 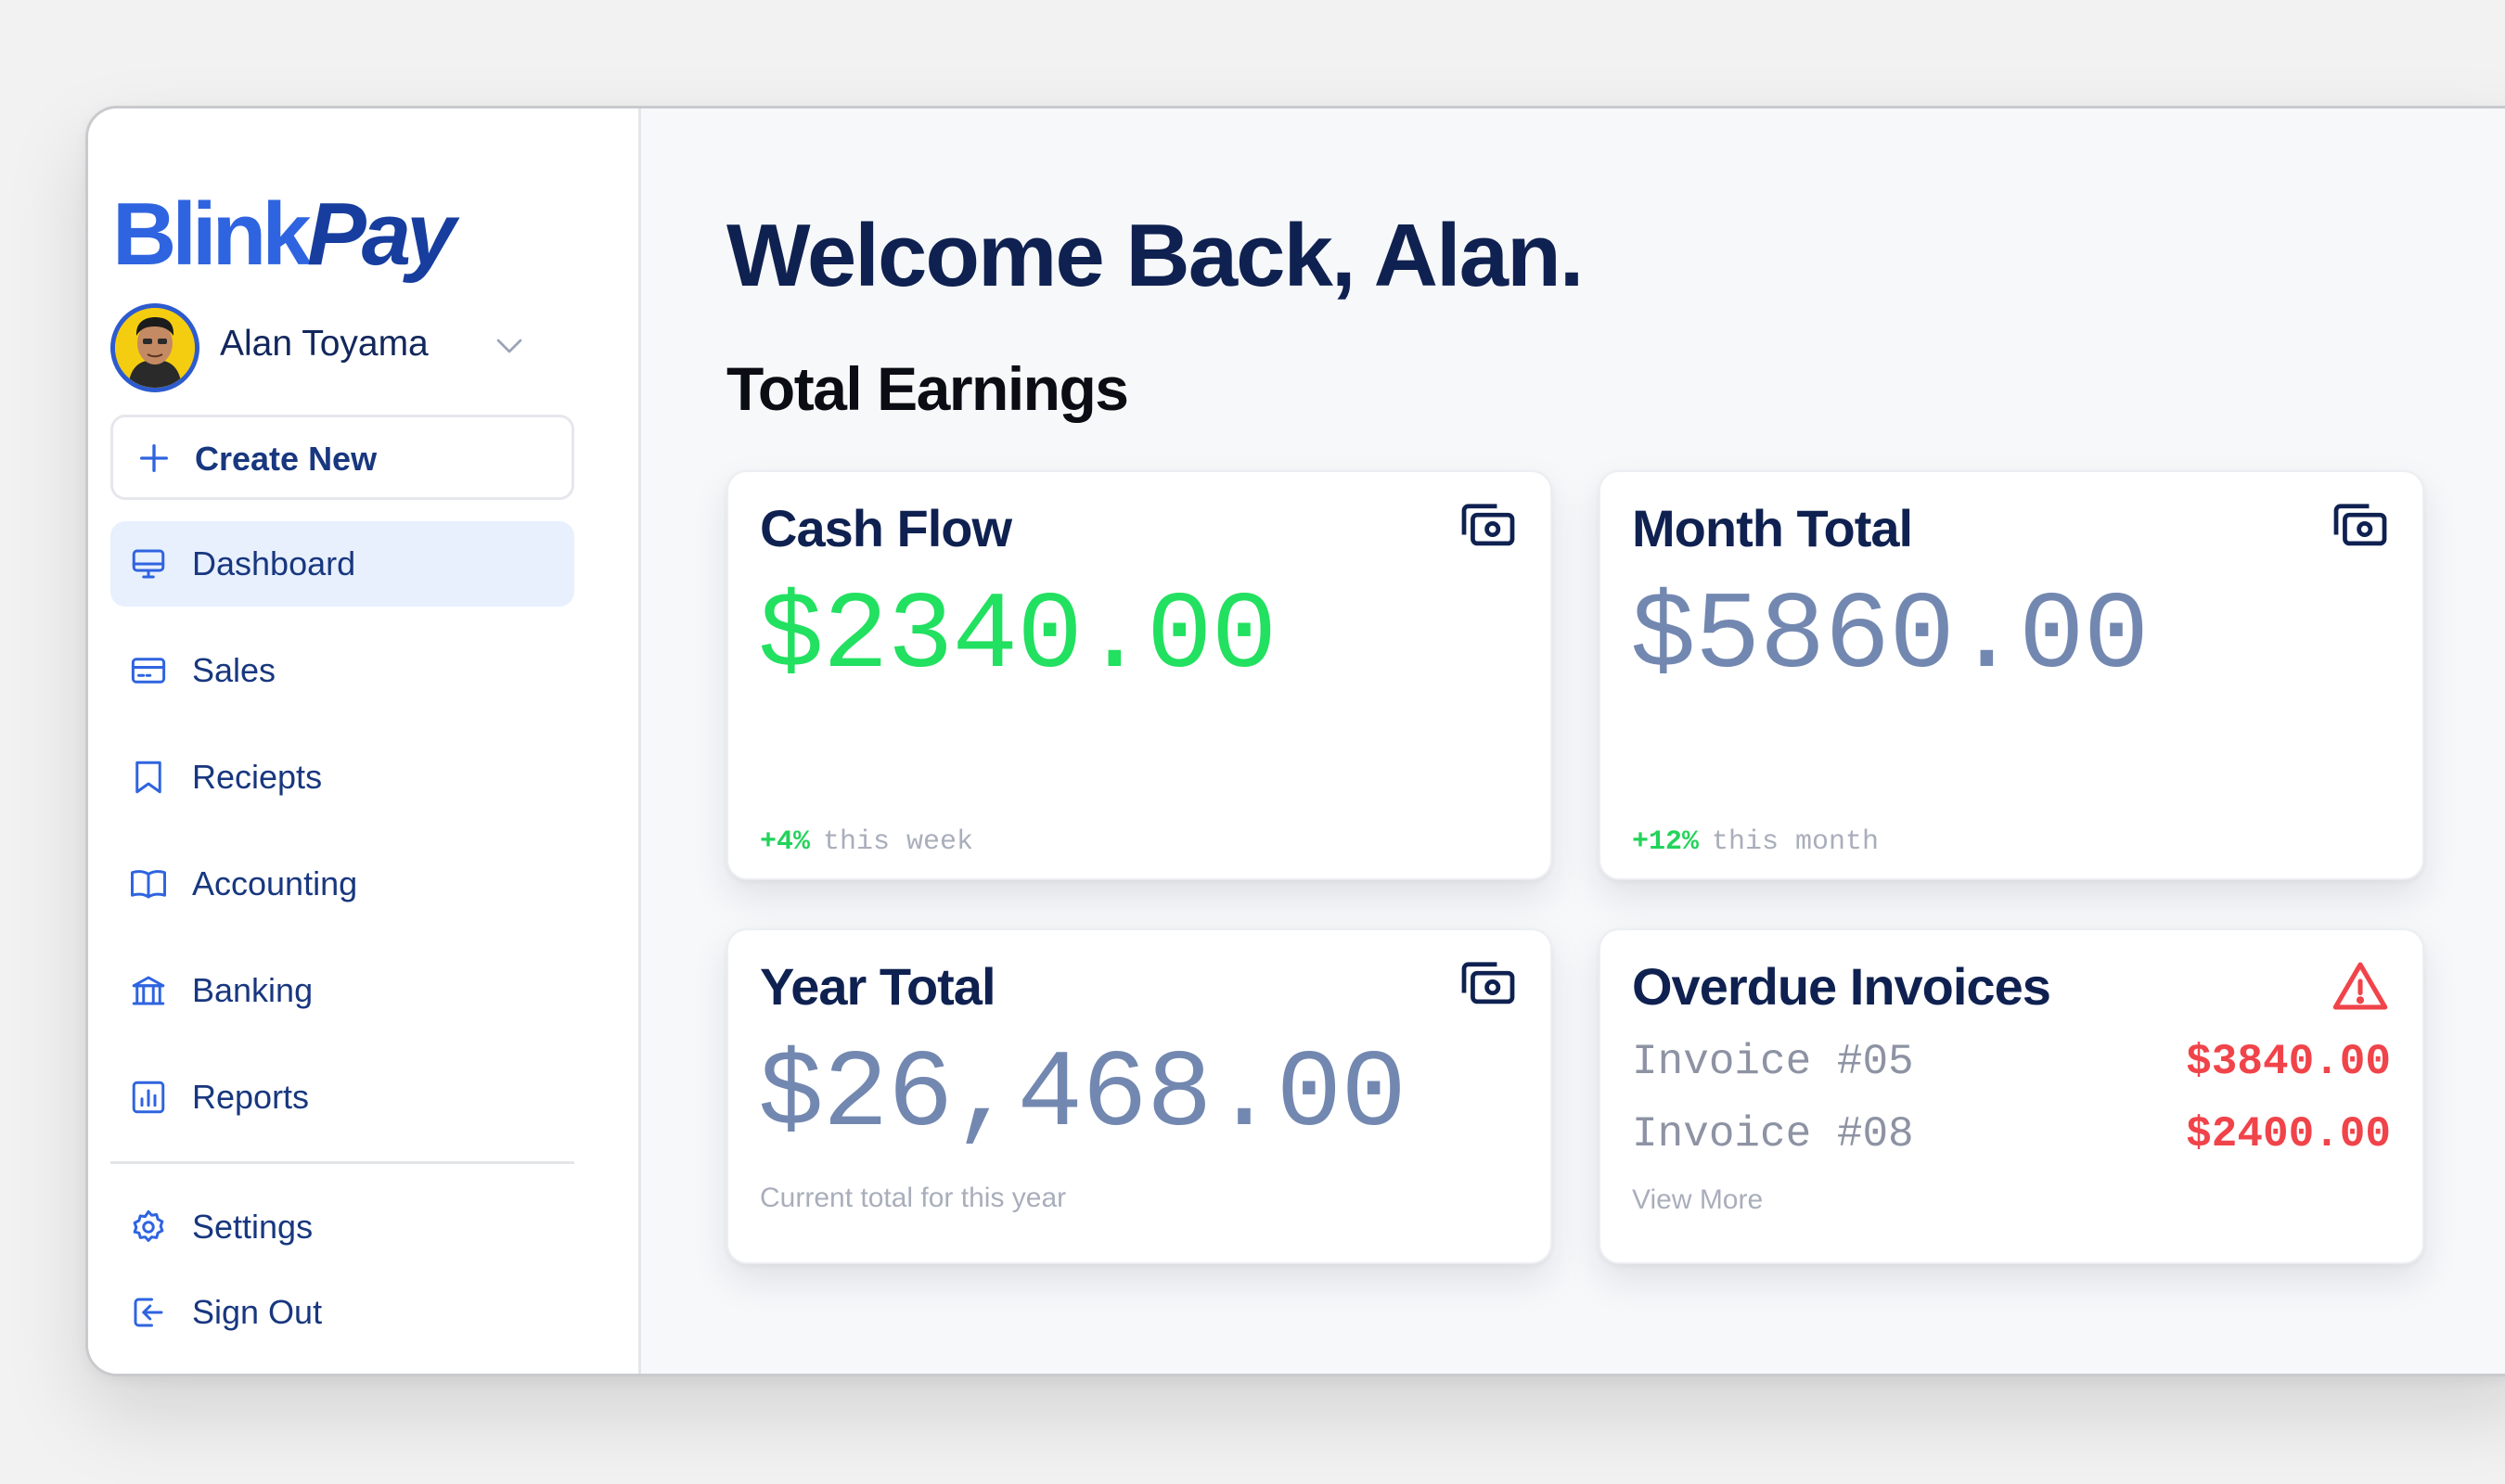 What do you see at coordinates (155, 347) in the screenshot?
I see `avatar` at bounding box center [155, 347].